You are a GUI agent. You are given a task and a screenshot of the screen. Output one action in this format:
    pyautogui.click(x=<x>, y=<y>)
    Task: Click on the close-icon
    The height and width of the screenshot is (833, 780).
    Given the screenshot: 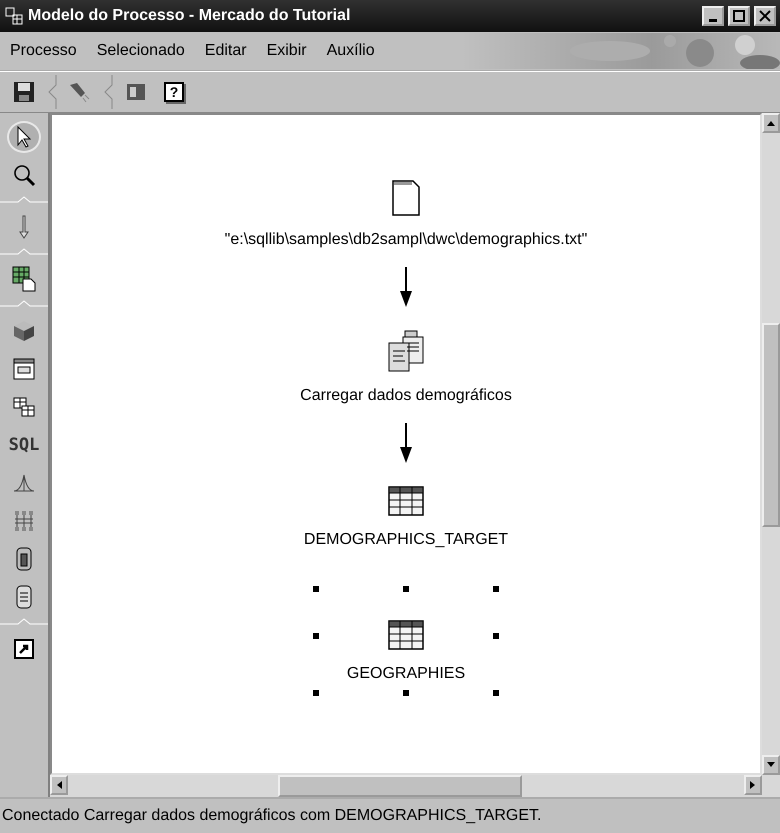 What is the action you would take?
    pyautogui.click(x=765, y=16)
    